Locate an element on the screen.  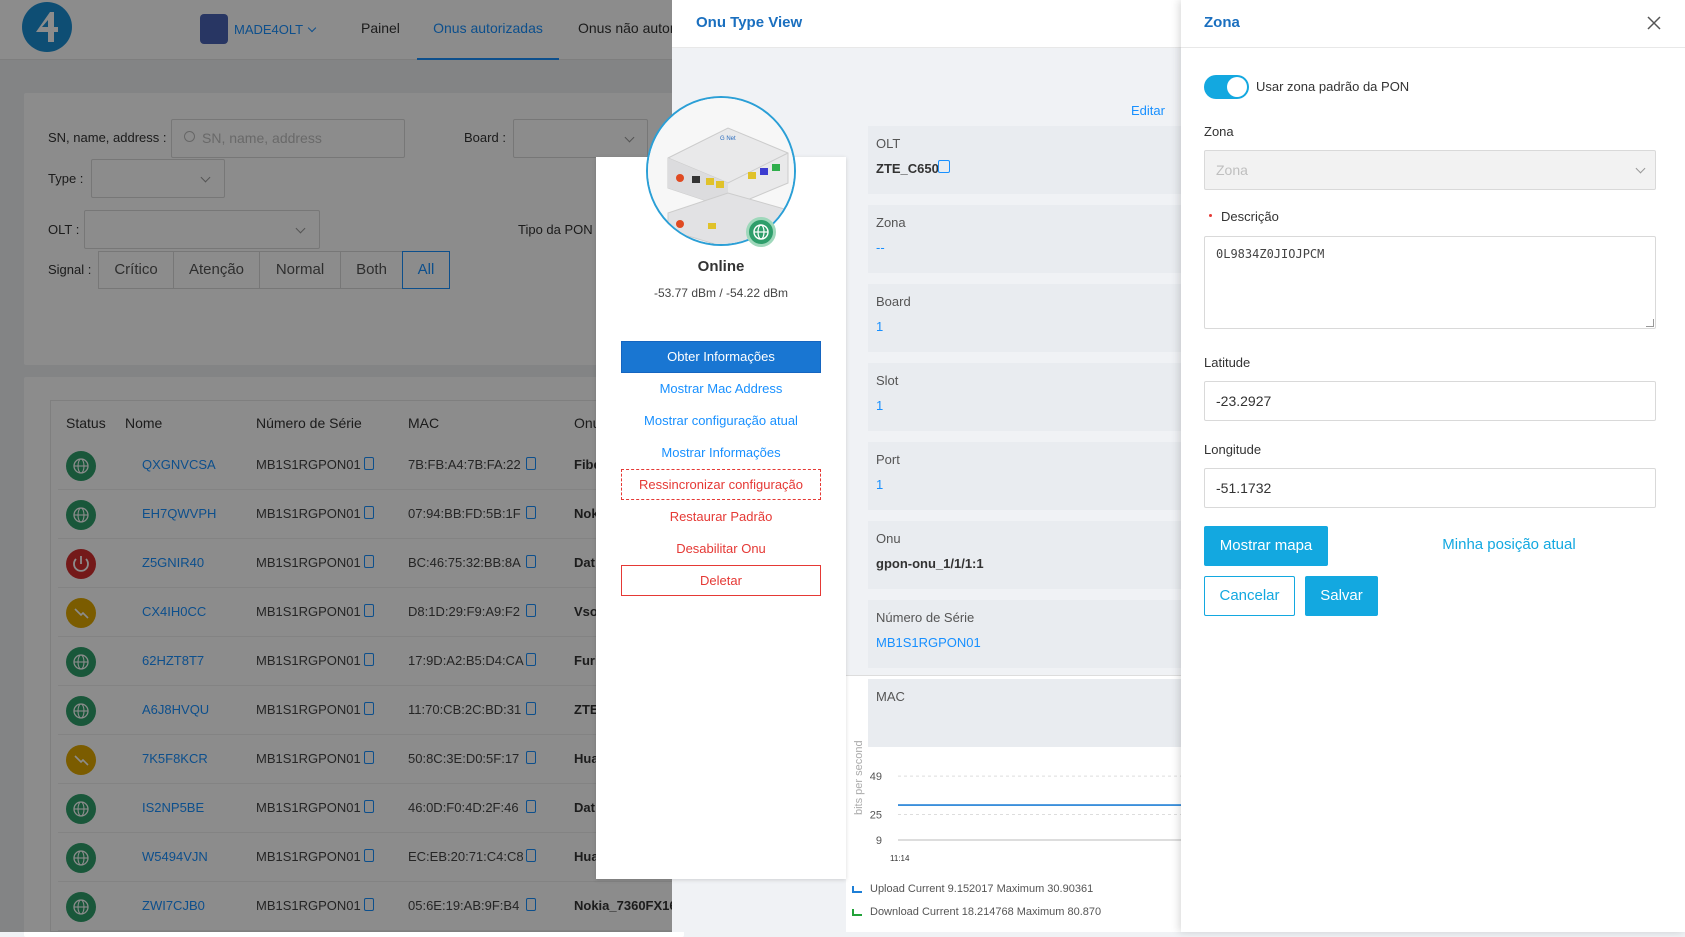
svg-text: G Net is located at coordinates (728, 139).